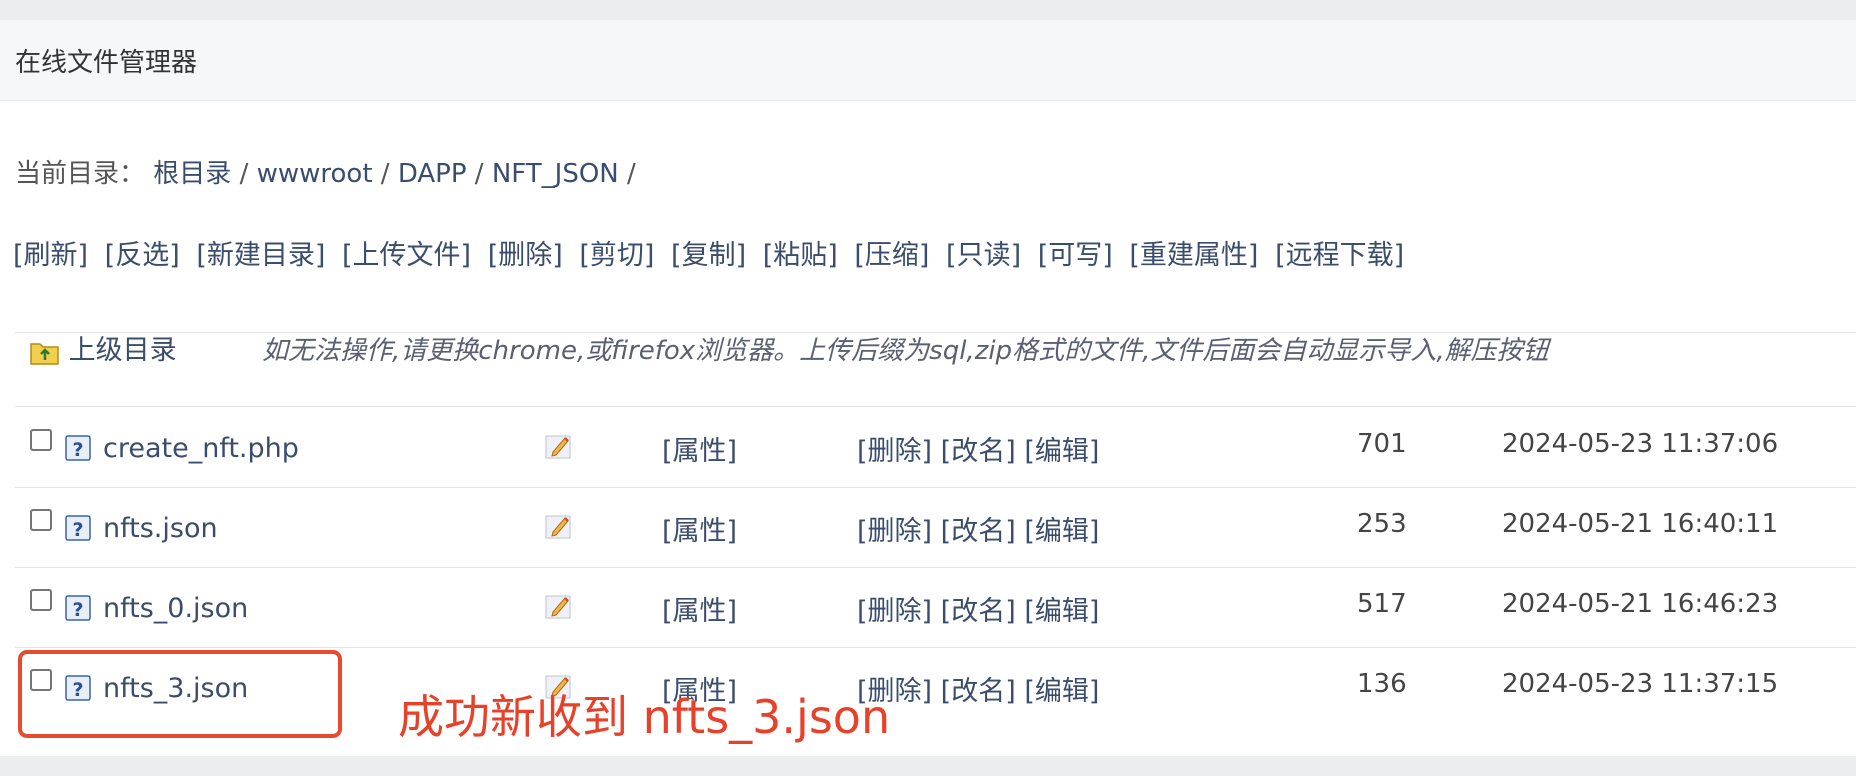 Image resolution: width=1856 pixels, height=776 pixels. I want to click on rebuild-attributes-button: [重建属性], so click(1193, 255).